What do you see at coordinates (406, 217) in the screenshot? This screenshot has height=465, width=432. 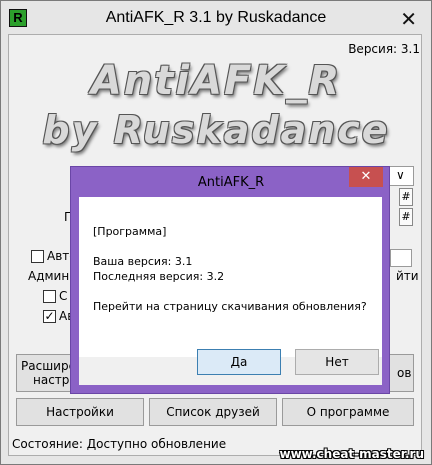 I see `hash-button-2: #` at bounding box center [406, 217].